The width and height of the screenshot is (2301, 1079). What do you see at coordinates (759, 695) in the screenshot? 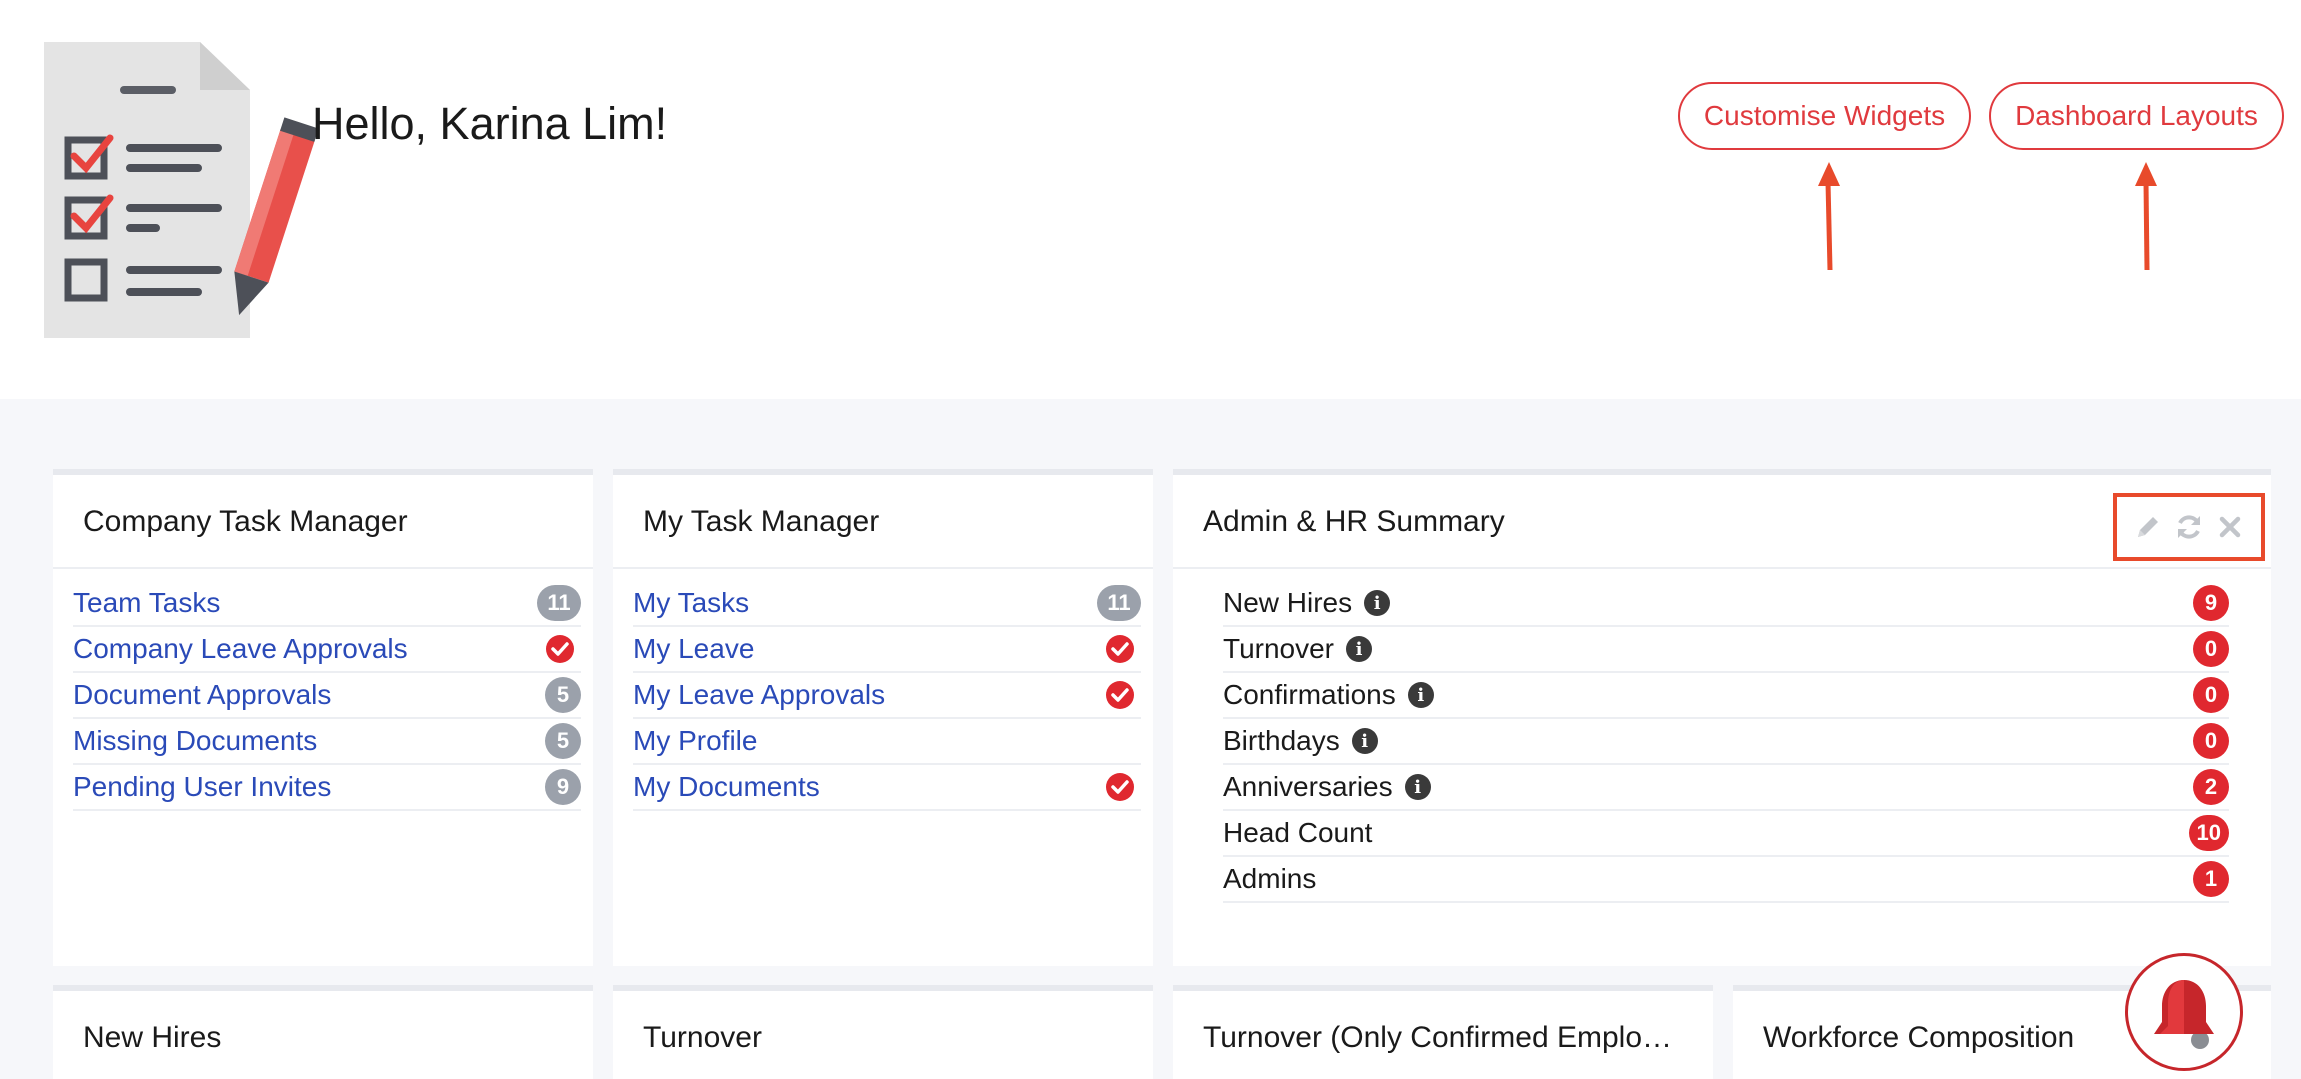
I see `my-leave-approvals-link: My Leave Approvals` at bounding box center [759, 695].